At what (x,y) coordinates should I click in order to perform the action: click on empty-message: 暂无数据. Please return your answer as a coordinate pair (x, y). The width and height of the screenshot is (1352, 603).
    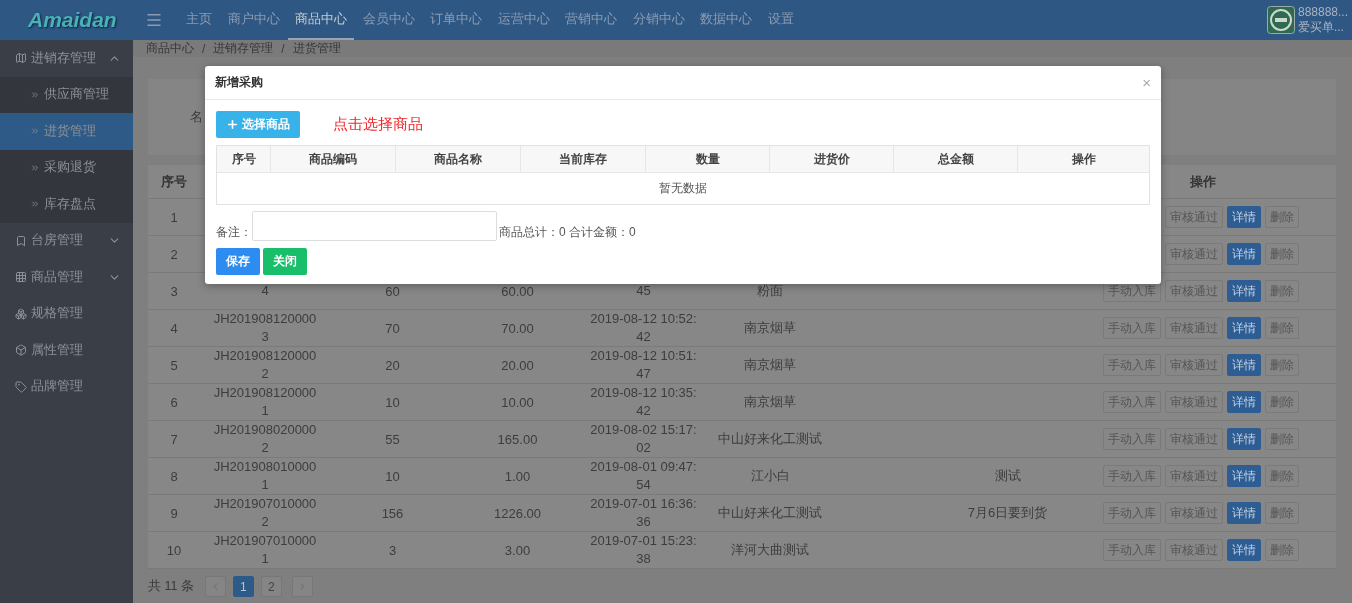
    Looking at the image, I should click on (683, 188).